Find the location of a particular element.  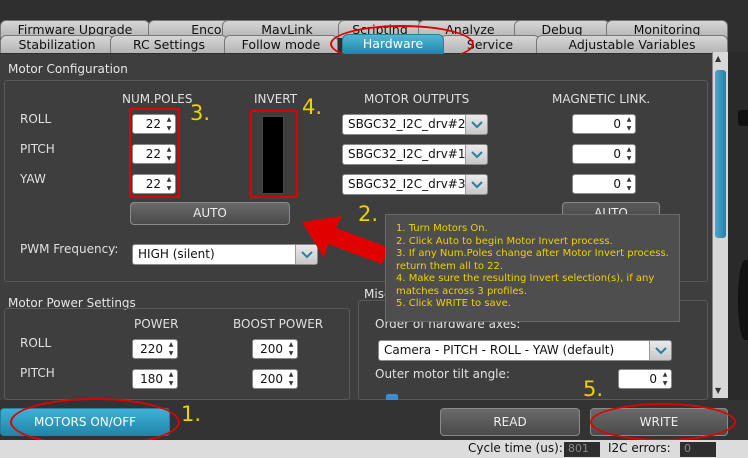

roll-boost-value: 200 is located at coordinates (271, 349).